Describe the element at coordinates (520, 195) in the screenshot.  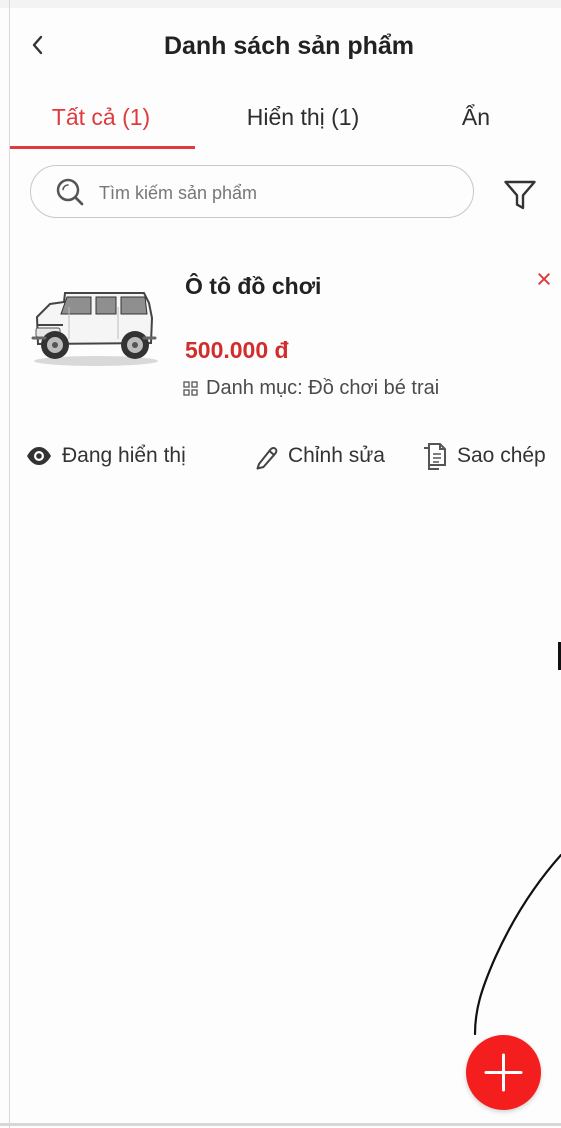
I see `filter-icon` at that location.